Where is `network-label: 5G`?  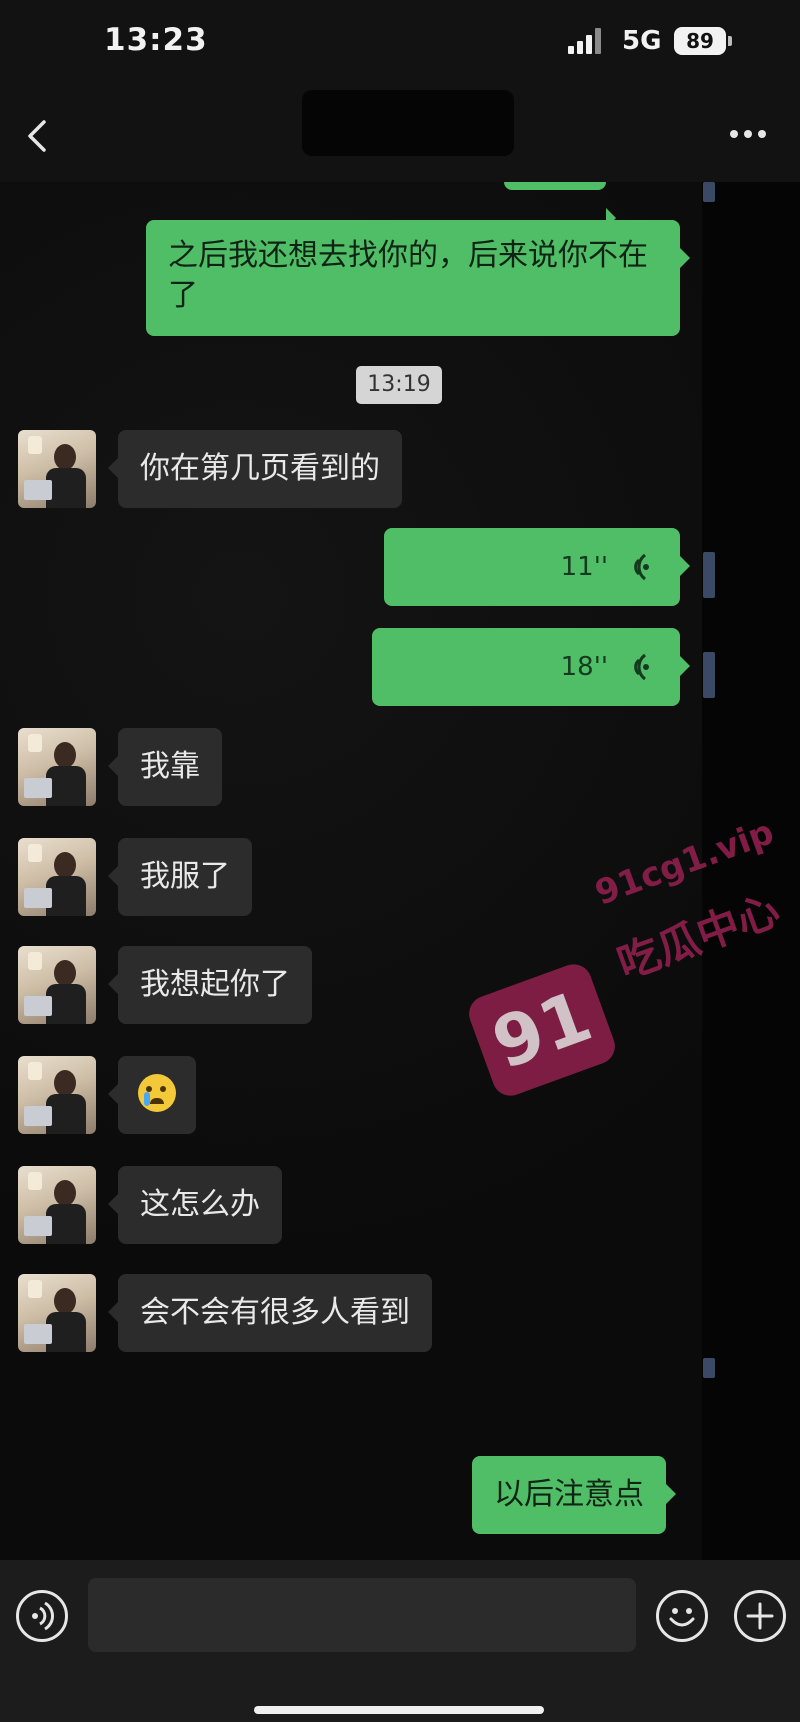
network-label: 5G is located at coordinates (642, 41).